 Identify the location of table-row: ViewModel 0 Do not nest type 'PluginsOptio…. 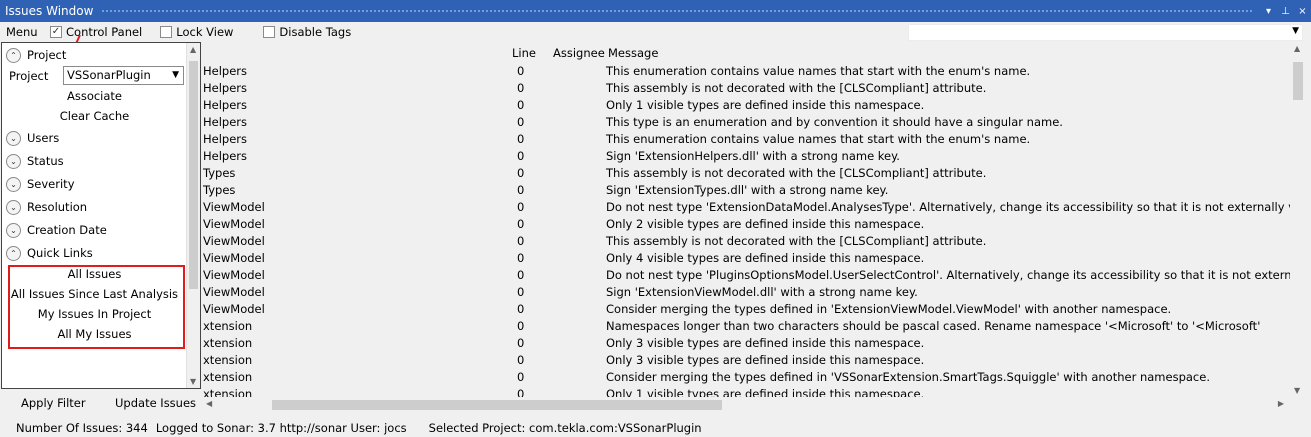
(746, 276).